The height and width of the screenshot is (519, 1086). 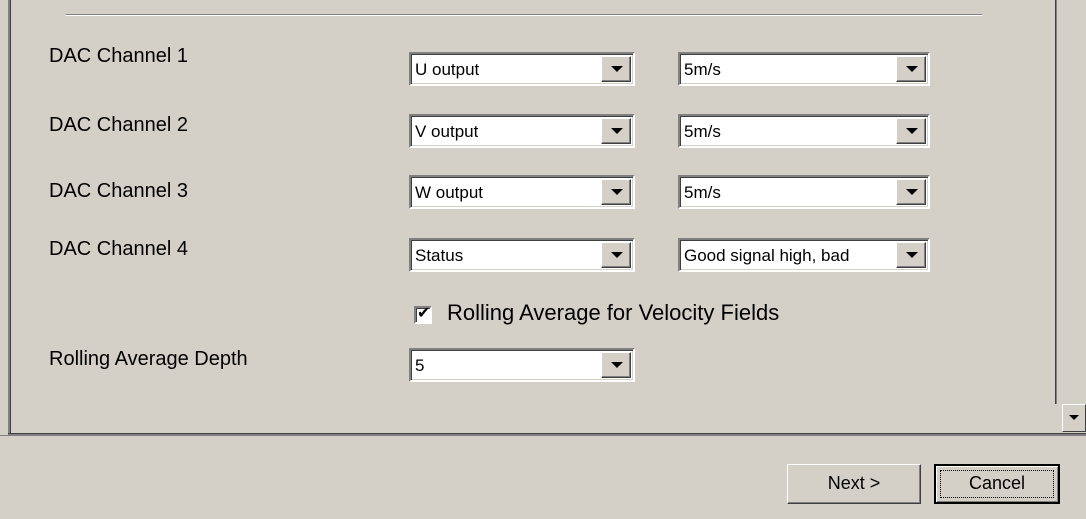 I want to click on dac-channel-3-label: DAC Channel 3, so click(x=118, y=191).